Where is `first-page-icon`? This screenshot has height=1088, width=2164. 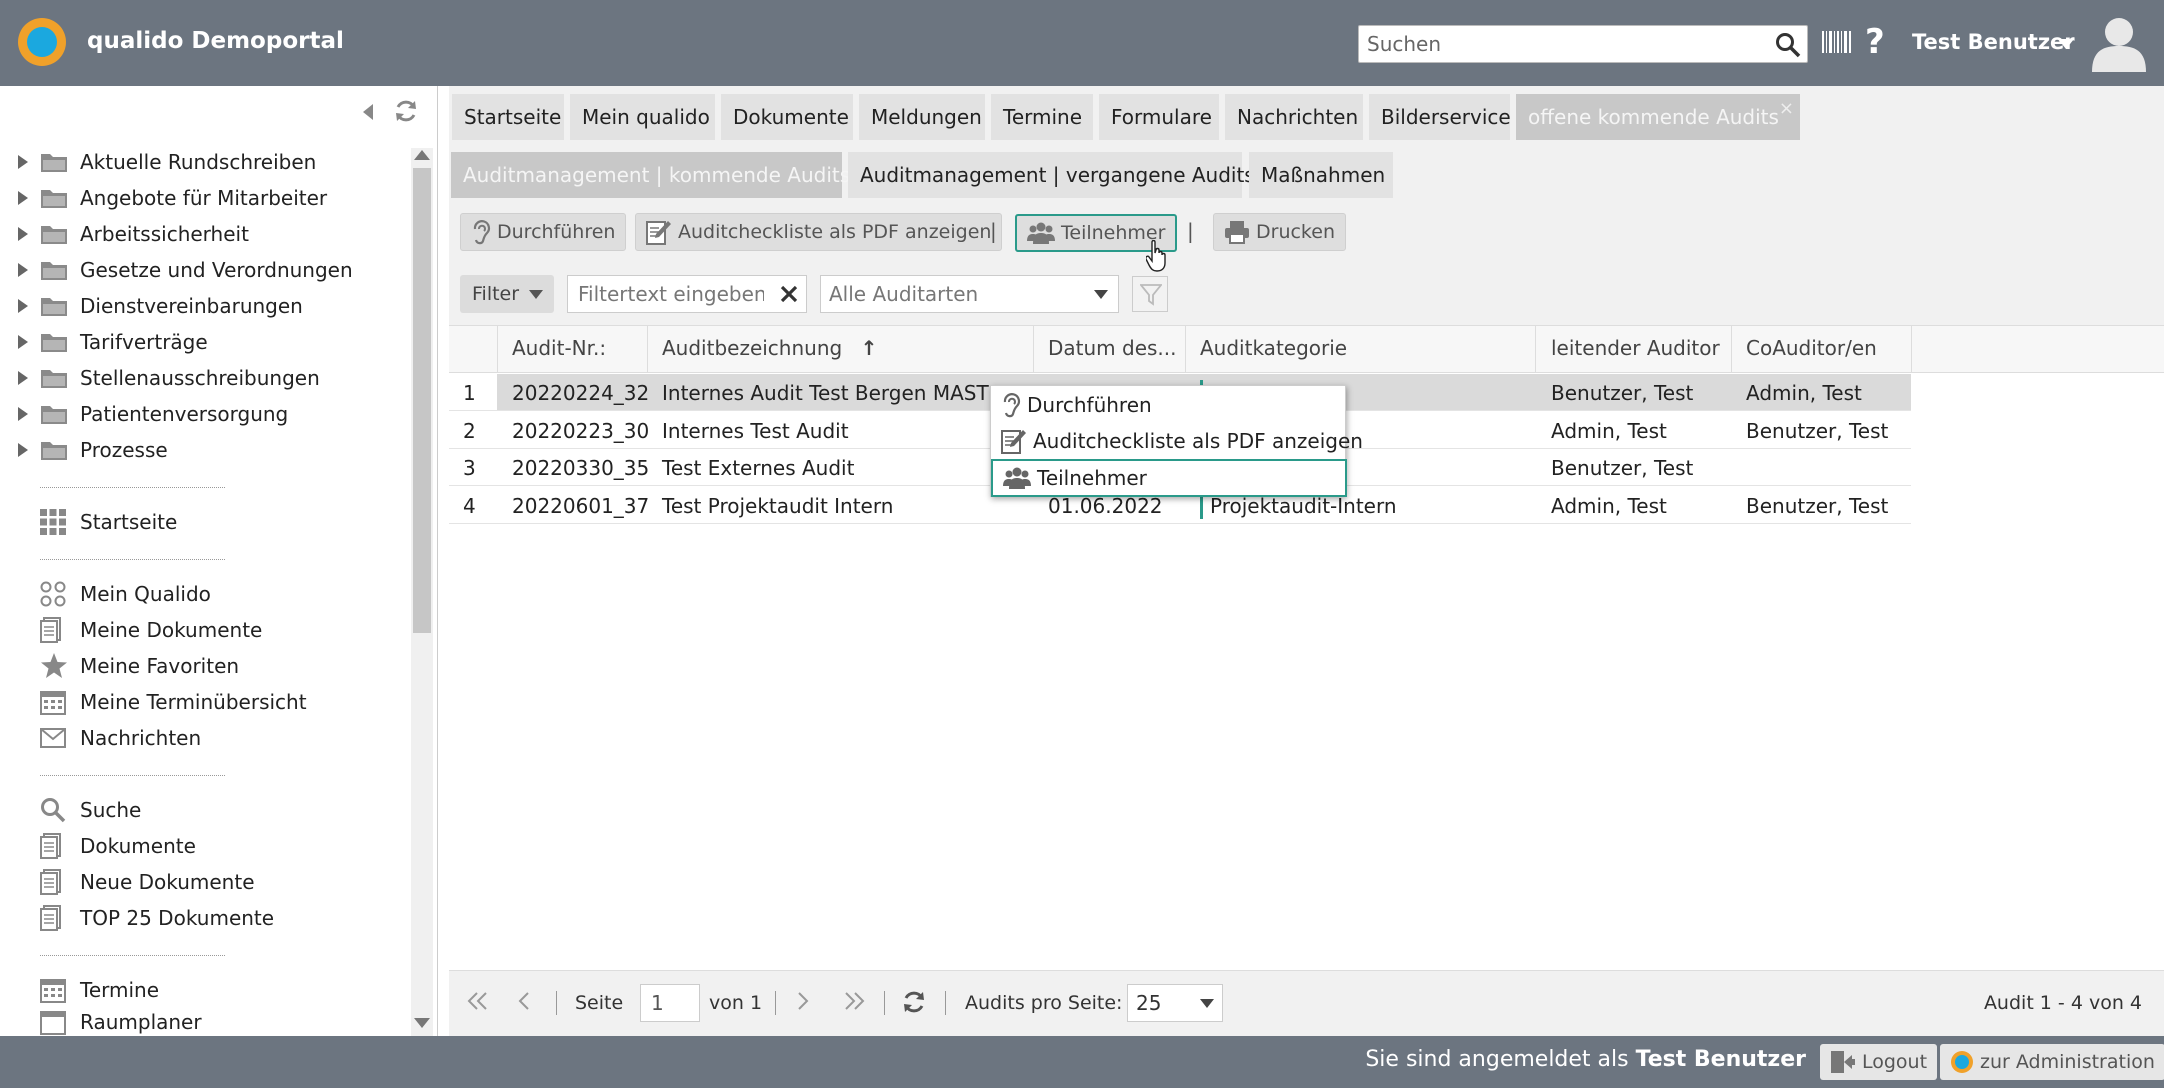
first-page-icon is located at coordinates (478, 1001).